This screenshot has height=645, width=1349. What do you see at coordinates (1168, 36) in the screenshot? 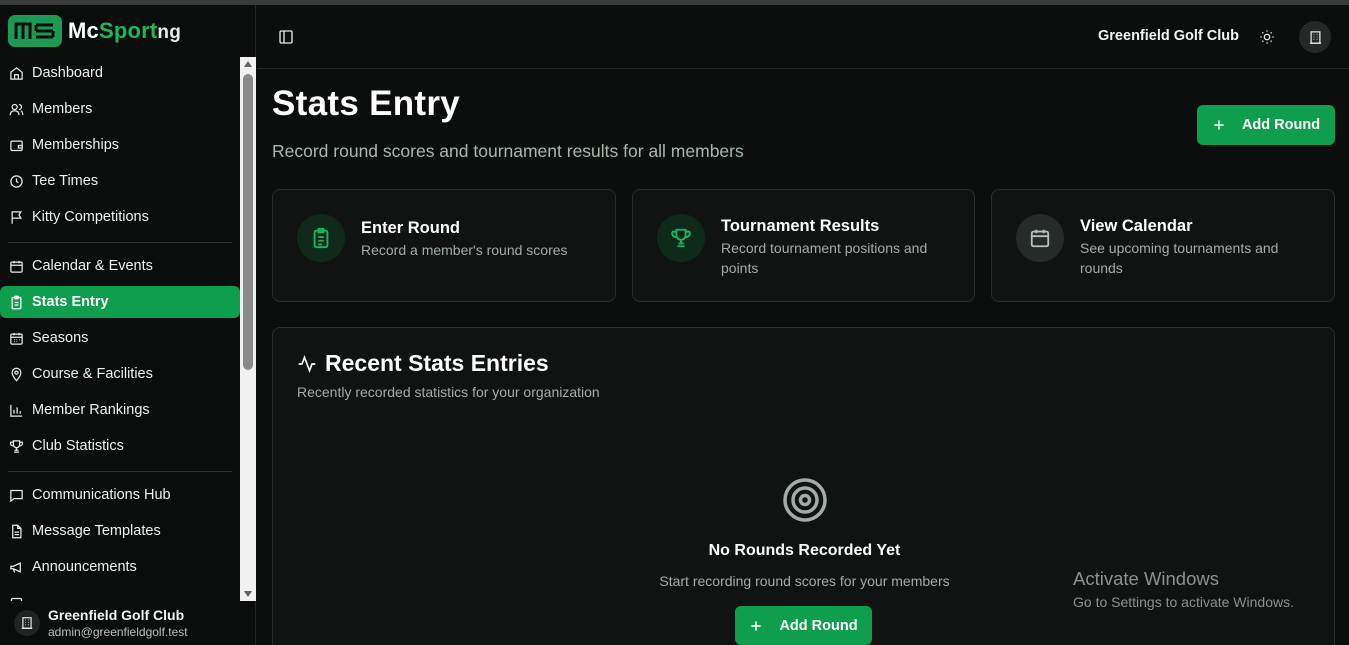
I see `header-club-name: Greenfield Golf Club` at bounding box center [1168, 36].